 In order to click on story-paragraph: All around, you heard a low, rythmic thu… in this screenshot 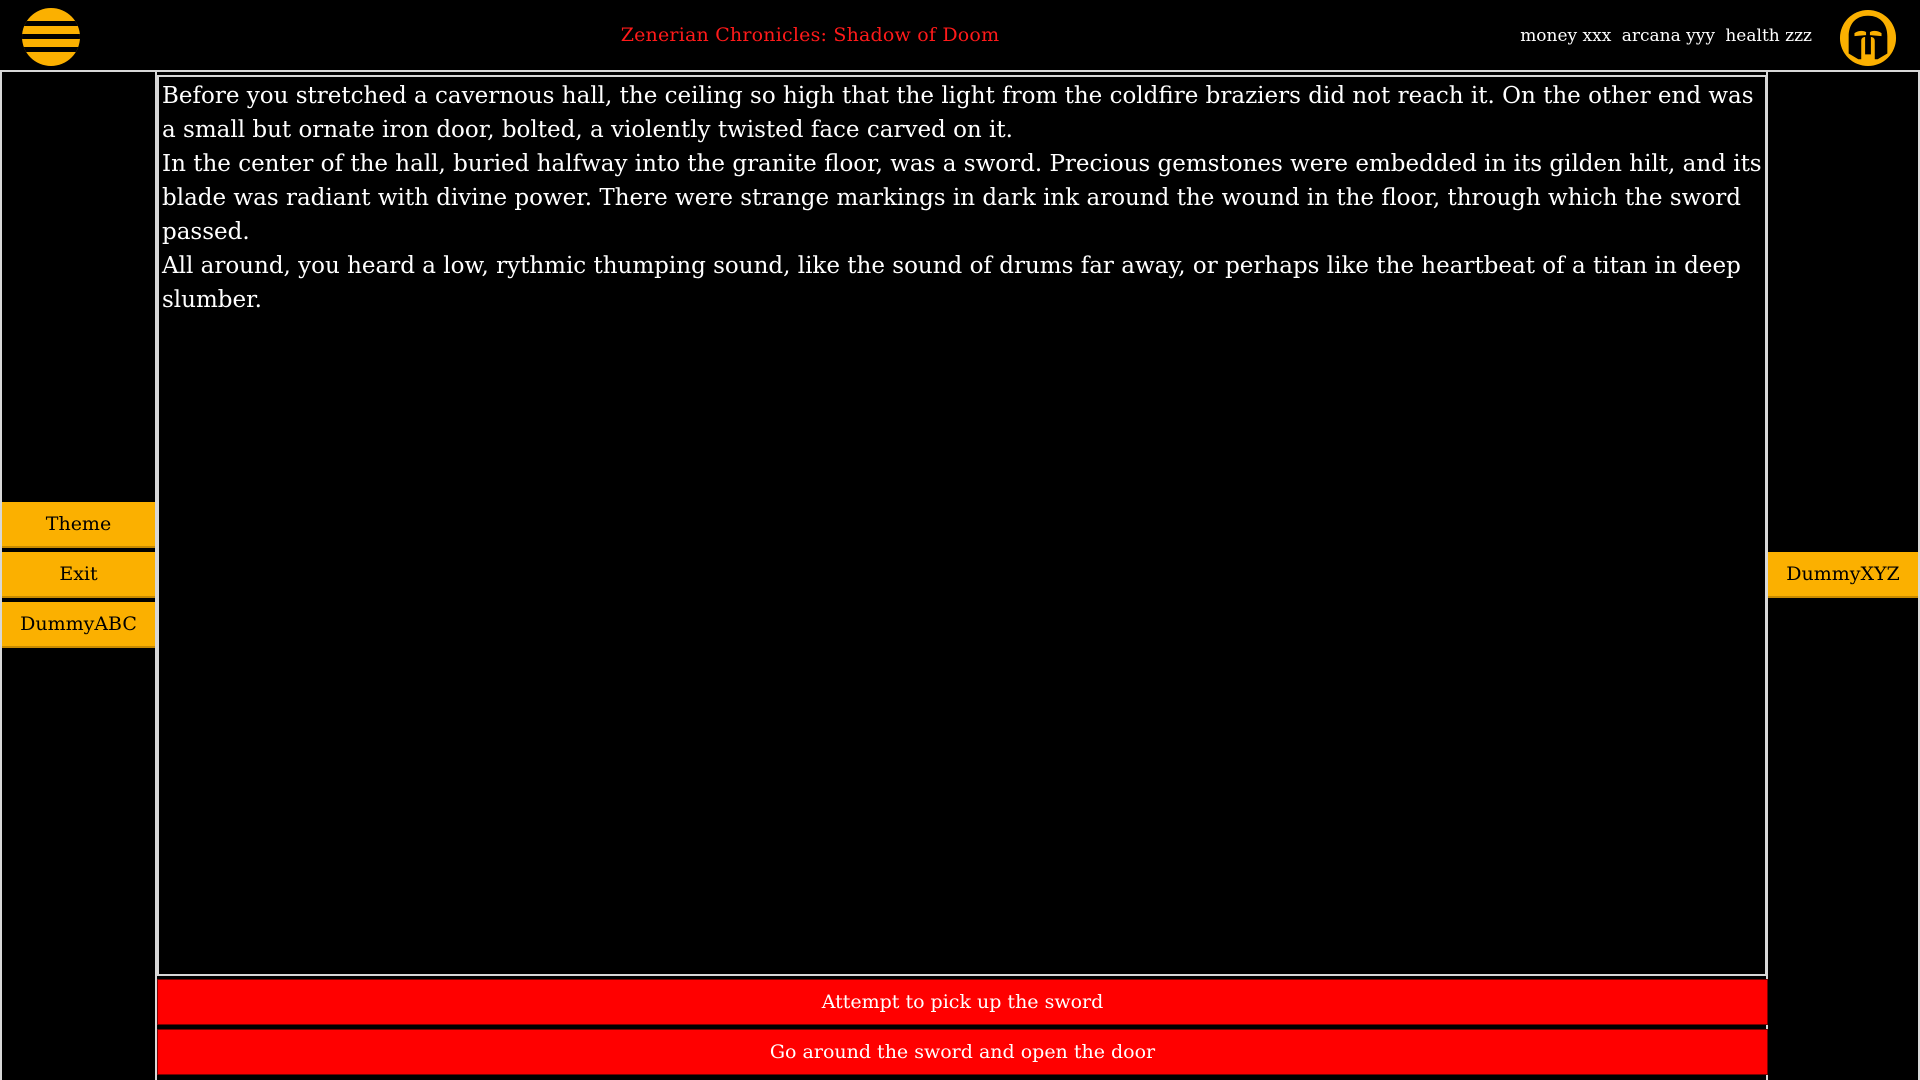, I will do `click(951, 283)`.